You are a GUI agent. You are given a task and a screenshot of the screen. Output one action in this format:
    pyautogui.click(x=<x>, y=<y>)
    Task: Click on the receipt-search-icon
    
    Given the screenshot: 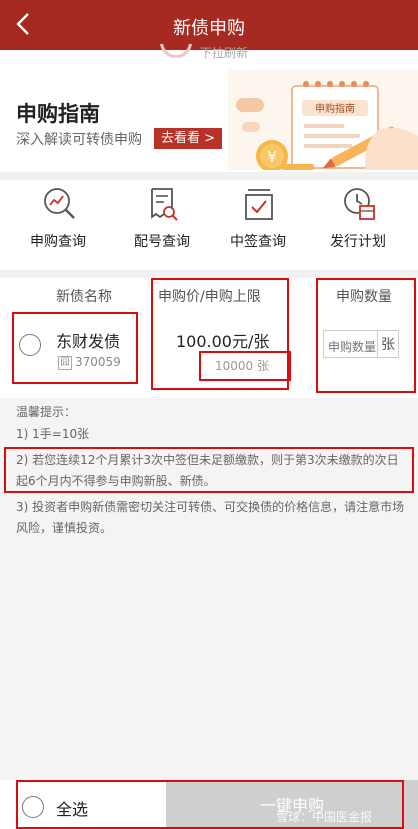 What is the action you would take?
    pyautogui.click(x=164, y=204)
    